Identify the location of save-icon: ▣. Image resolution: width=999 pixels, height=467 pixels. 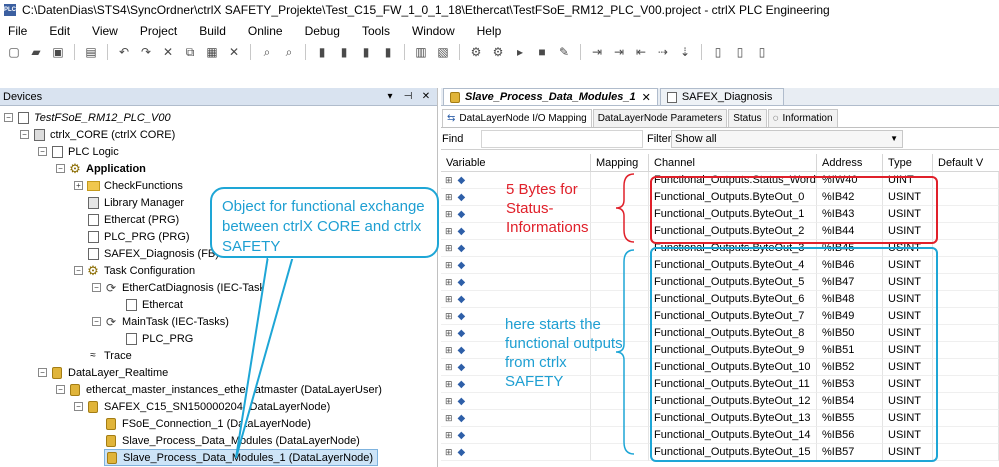
(58, 52).